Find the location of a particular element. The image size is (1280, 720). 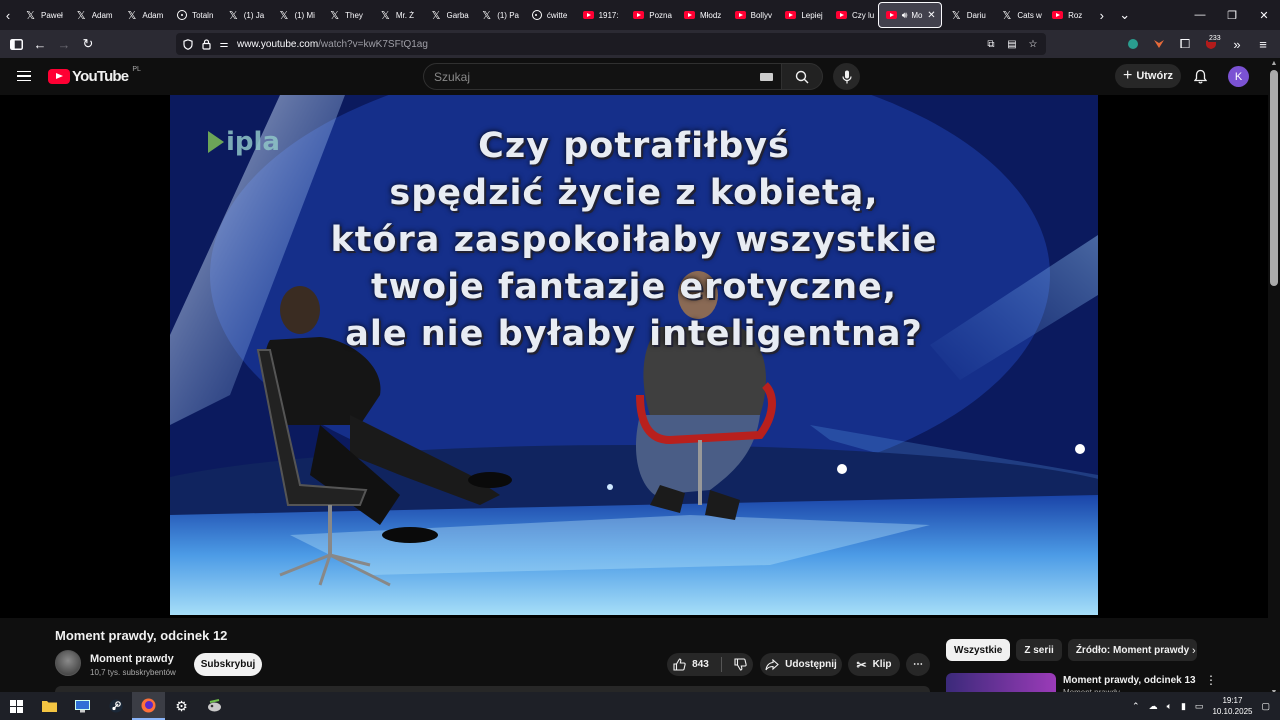

extensions-puzzle-icon: ⧠ is located at coordinates (1185, 44).